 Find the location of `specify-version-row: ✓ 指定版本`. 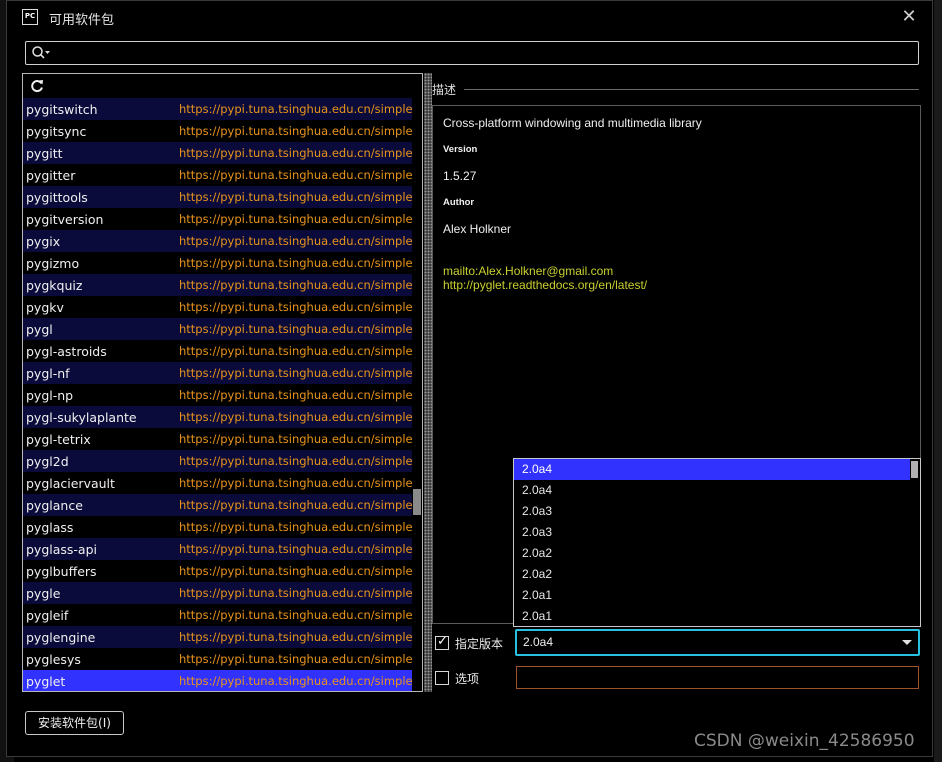

specify-version-row: ✓ 指定版本 is located at coordinates (475, 643).